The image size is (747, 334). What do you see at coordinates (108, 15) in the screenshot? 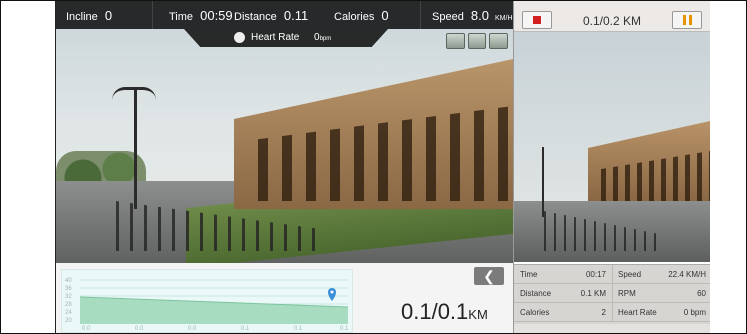
I see `incline-value: 0` at bounding box center [108, 15].